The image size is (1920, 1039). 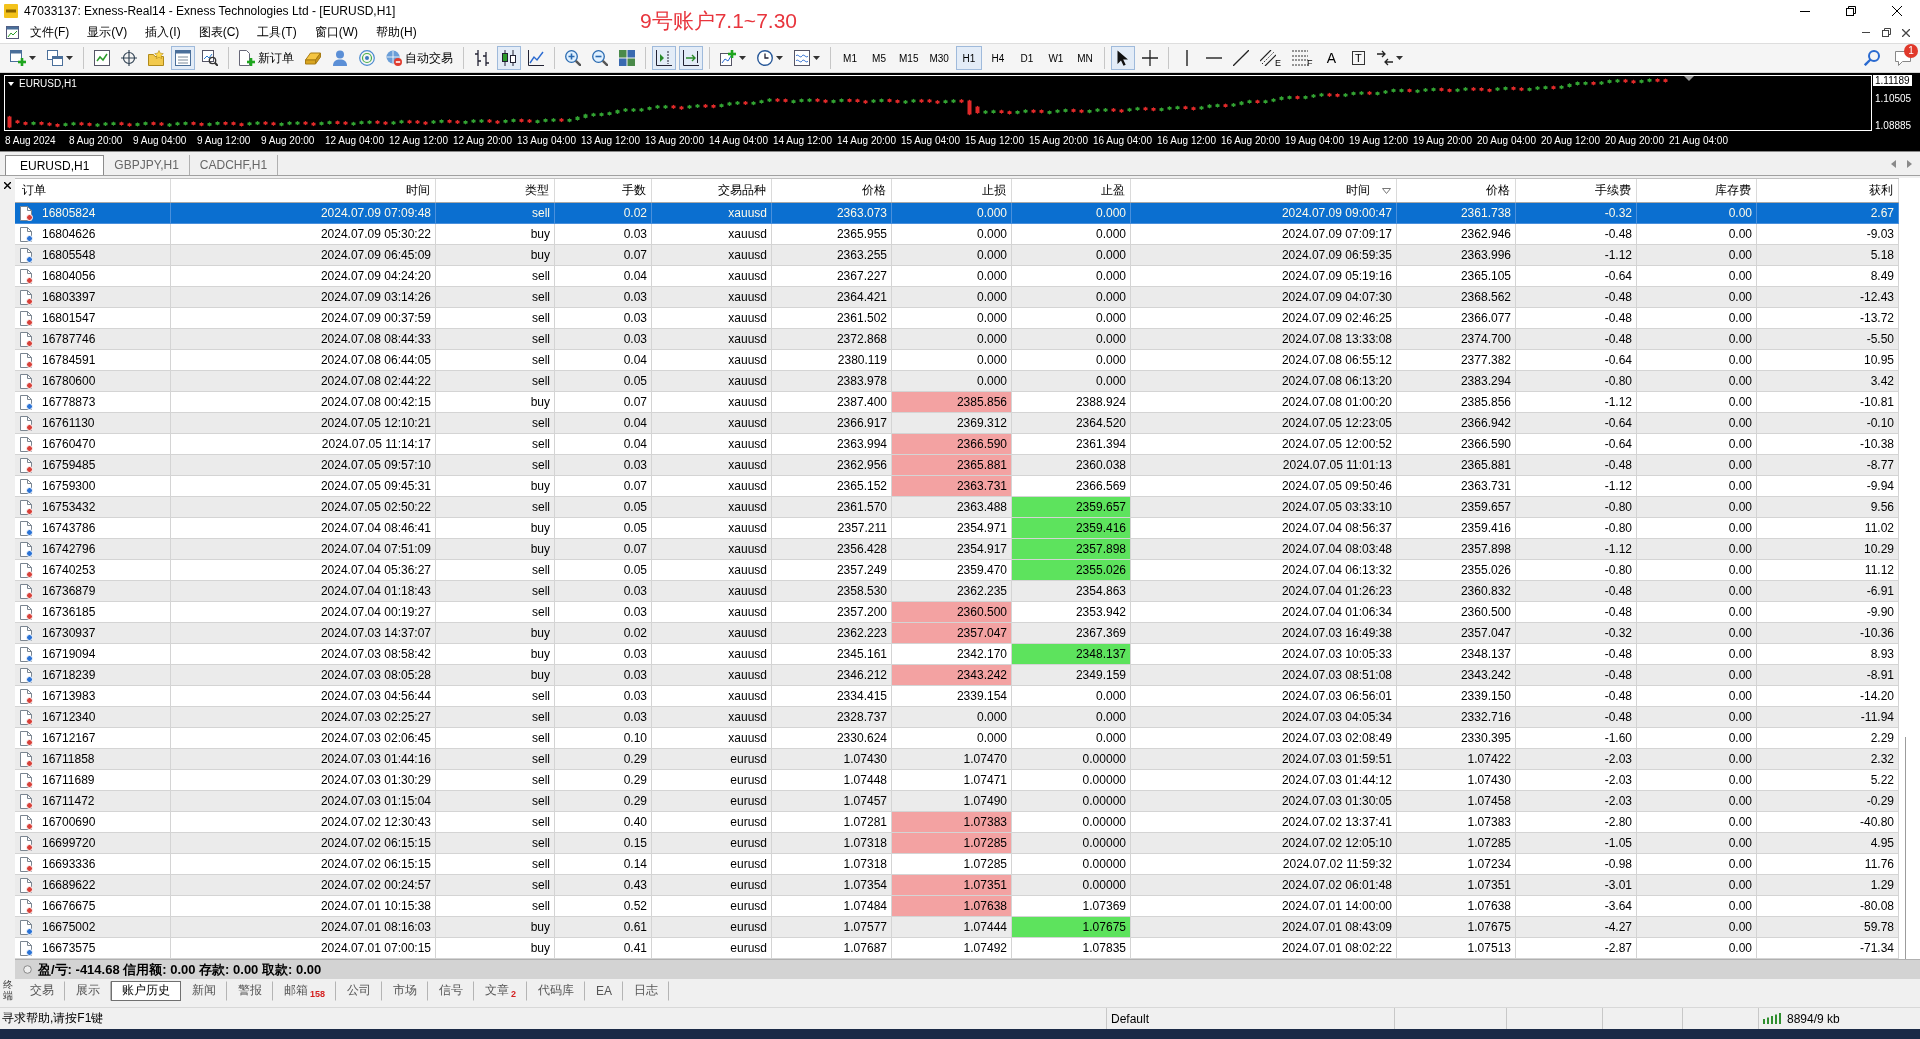 What do you see at coordinates (994, 140) in the screenshot?
I see `time-label: 15 Aug 12:00` at bounding box center [994, 140].